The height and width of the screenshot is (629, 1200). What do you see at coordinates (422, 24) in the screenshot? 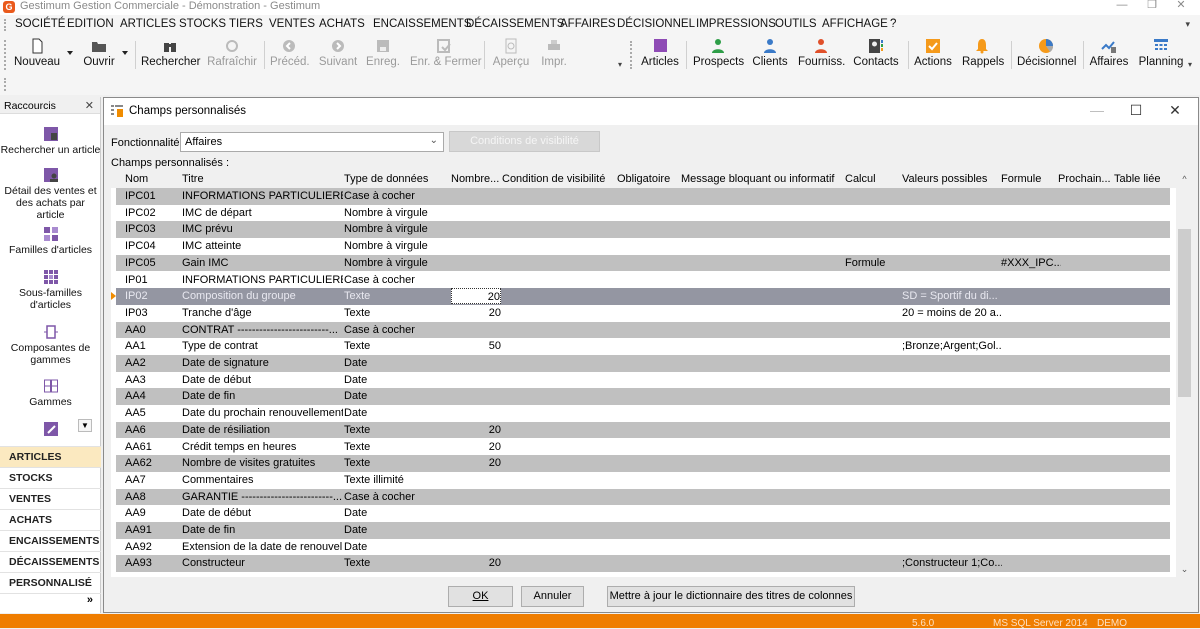
I see `menu-encaissements: ENCAISSEMENTS` at bounding box center [422, 24].